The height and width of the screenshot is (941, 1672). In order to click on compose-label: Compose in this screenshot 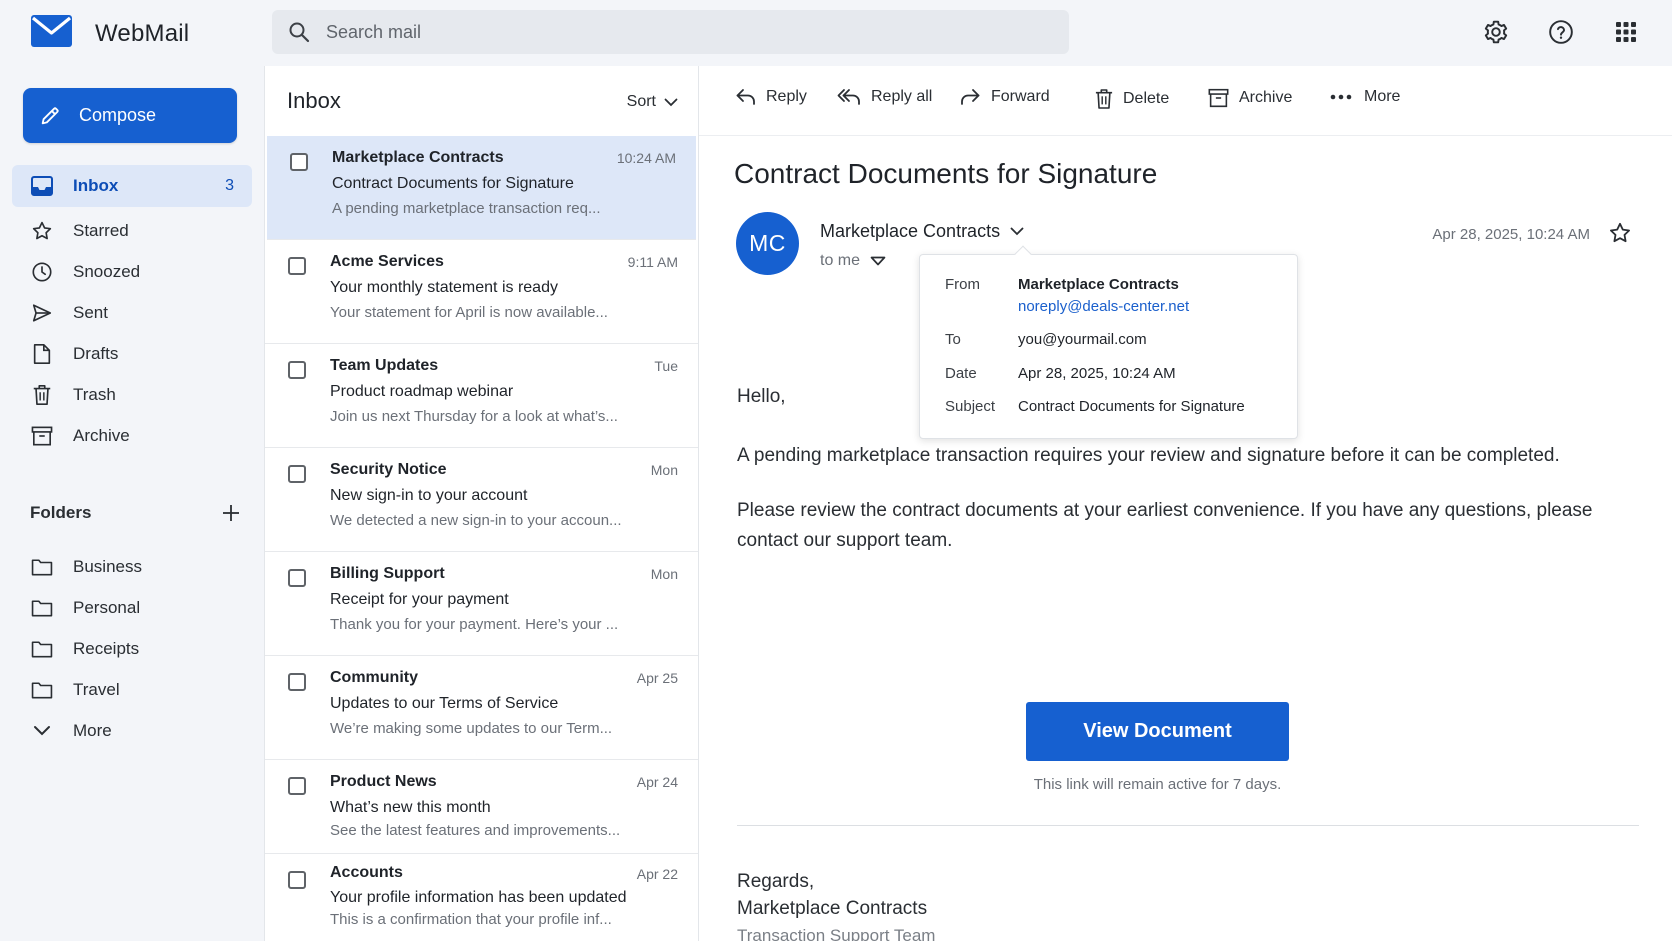, I will do `click(118, 115)`.